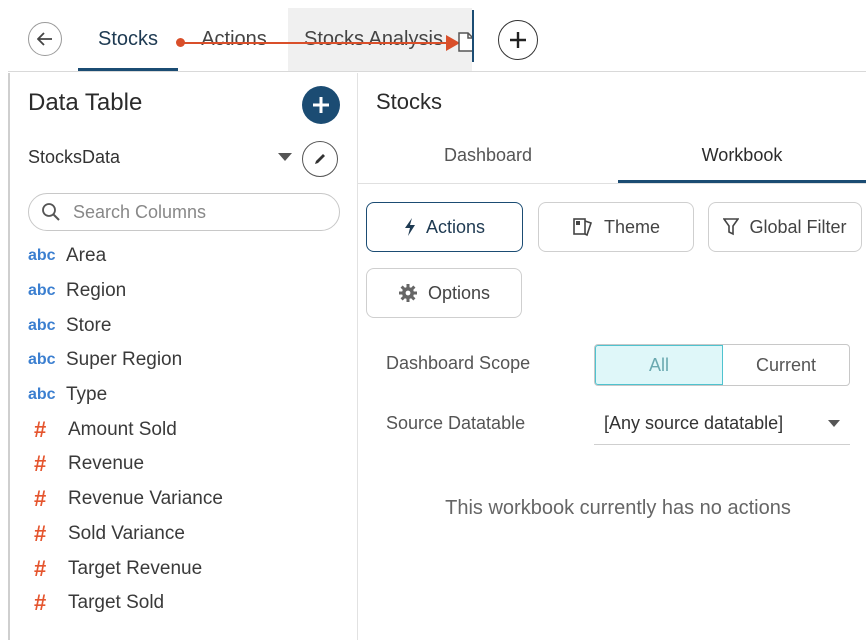 The width and height of the screenshot is (866, 640). I want to click on column-item-target-revenue: # Target Revenue, so click(125, 568).